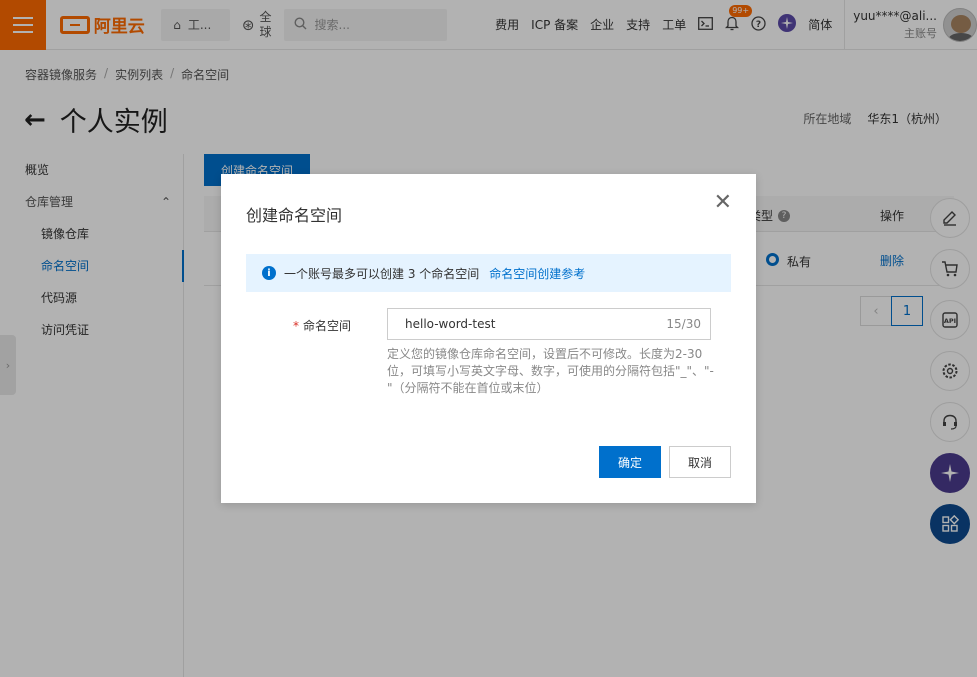 The width and height of the screenshot is (977, 677). Describe the element at coordinates (488, 273) in the screenshot. I see `info-notice: i 一个账号最多可以创建 3 个命名空间 命名空间创建参考` at that location.